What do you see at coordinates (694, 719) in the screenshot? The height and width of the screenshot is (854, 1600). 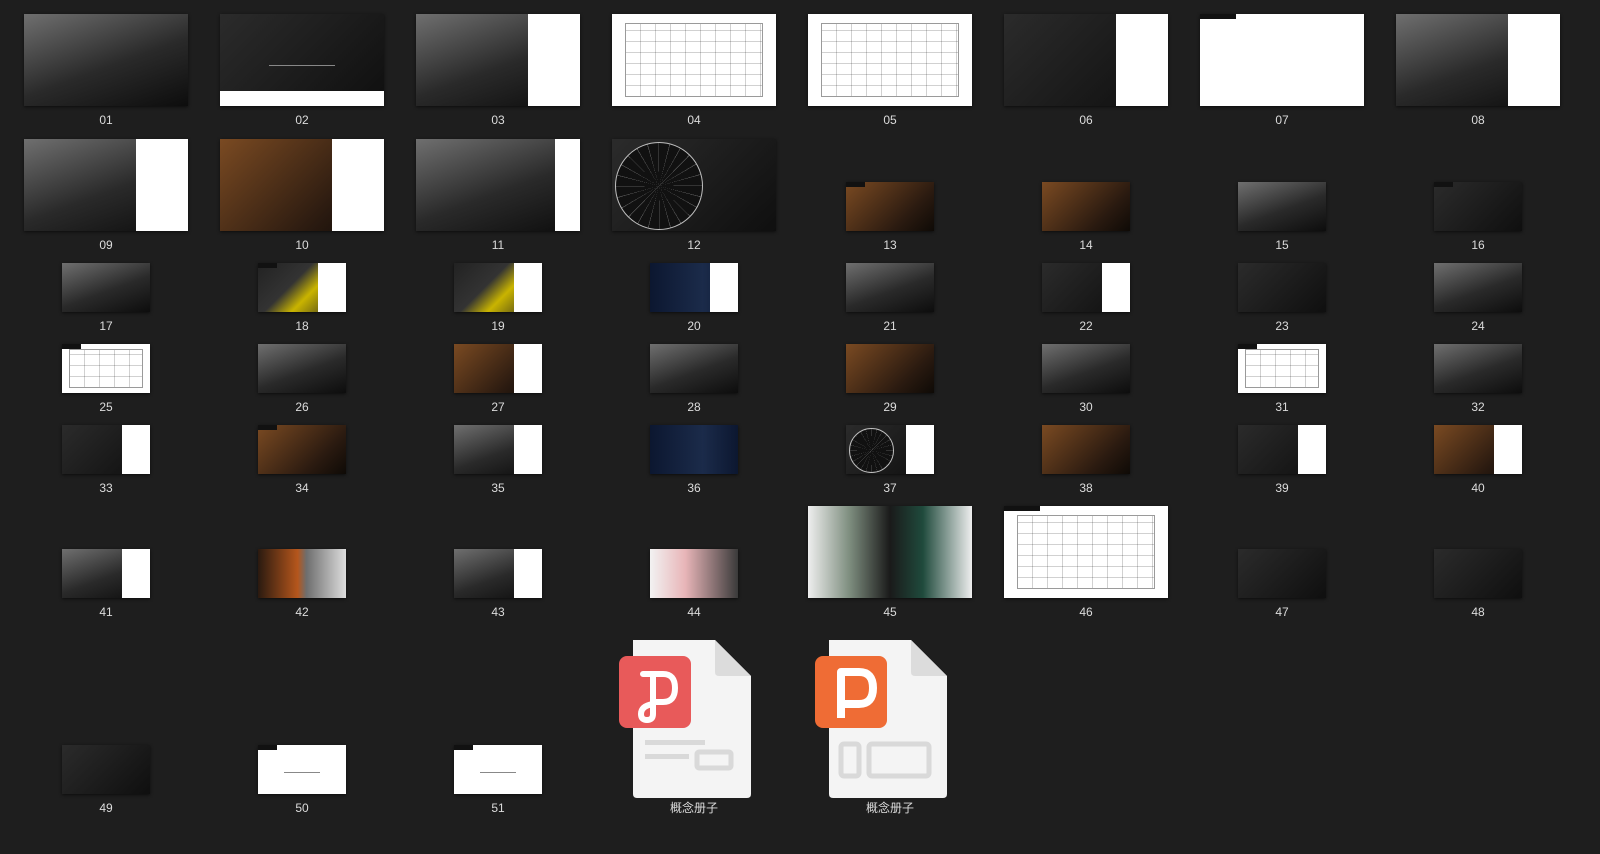 I see `wps-presentation-icon` at bounding box center [694, 719].